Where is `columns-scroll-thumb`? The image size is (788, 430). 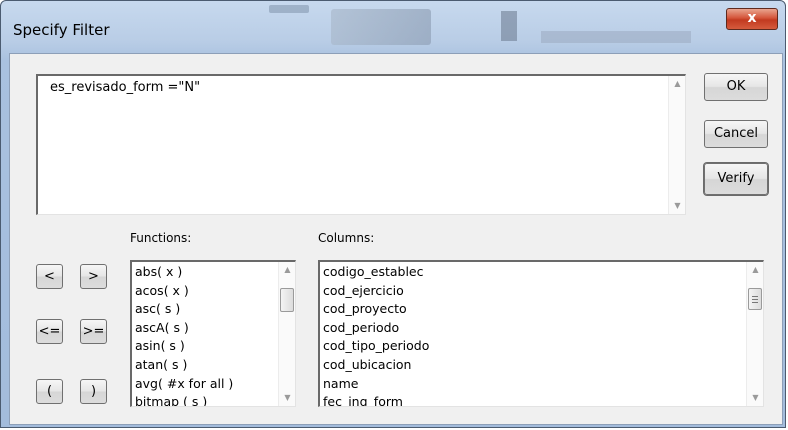 columns-scroll-thumb is located at coordinates (755, 299).